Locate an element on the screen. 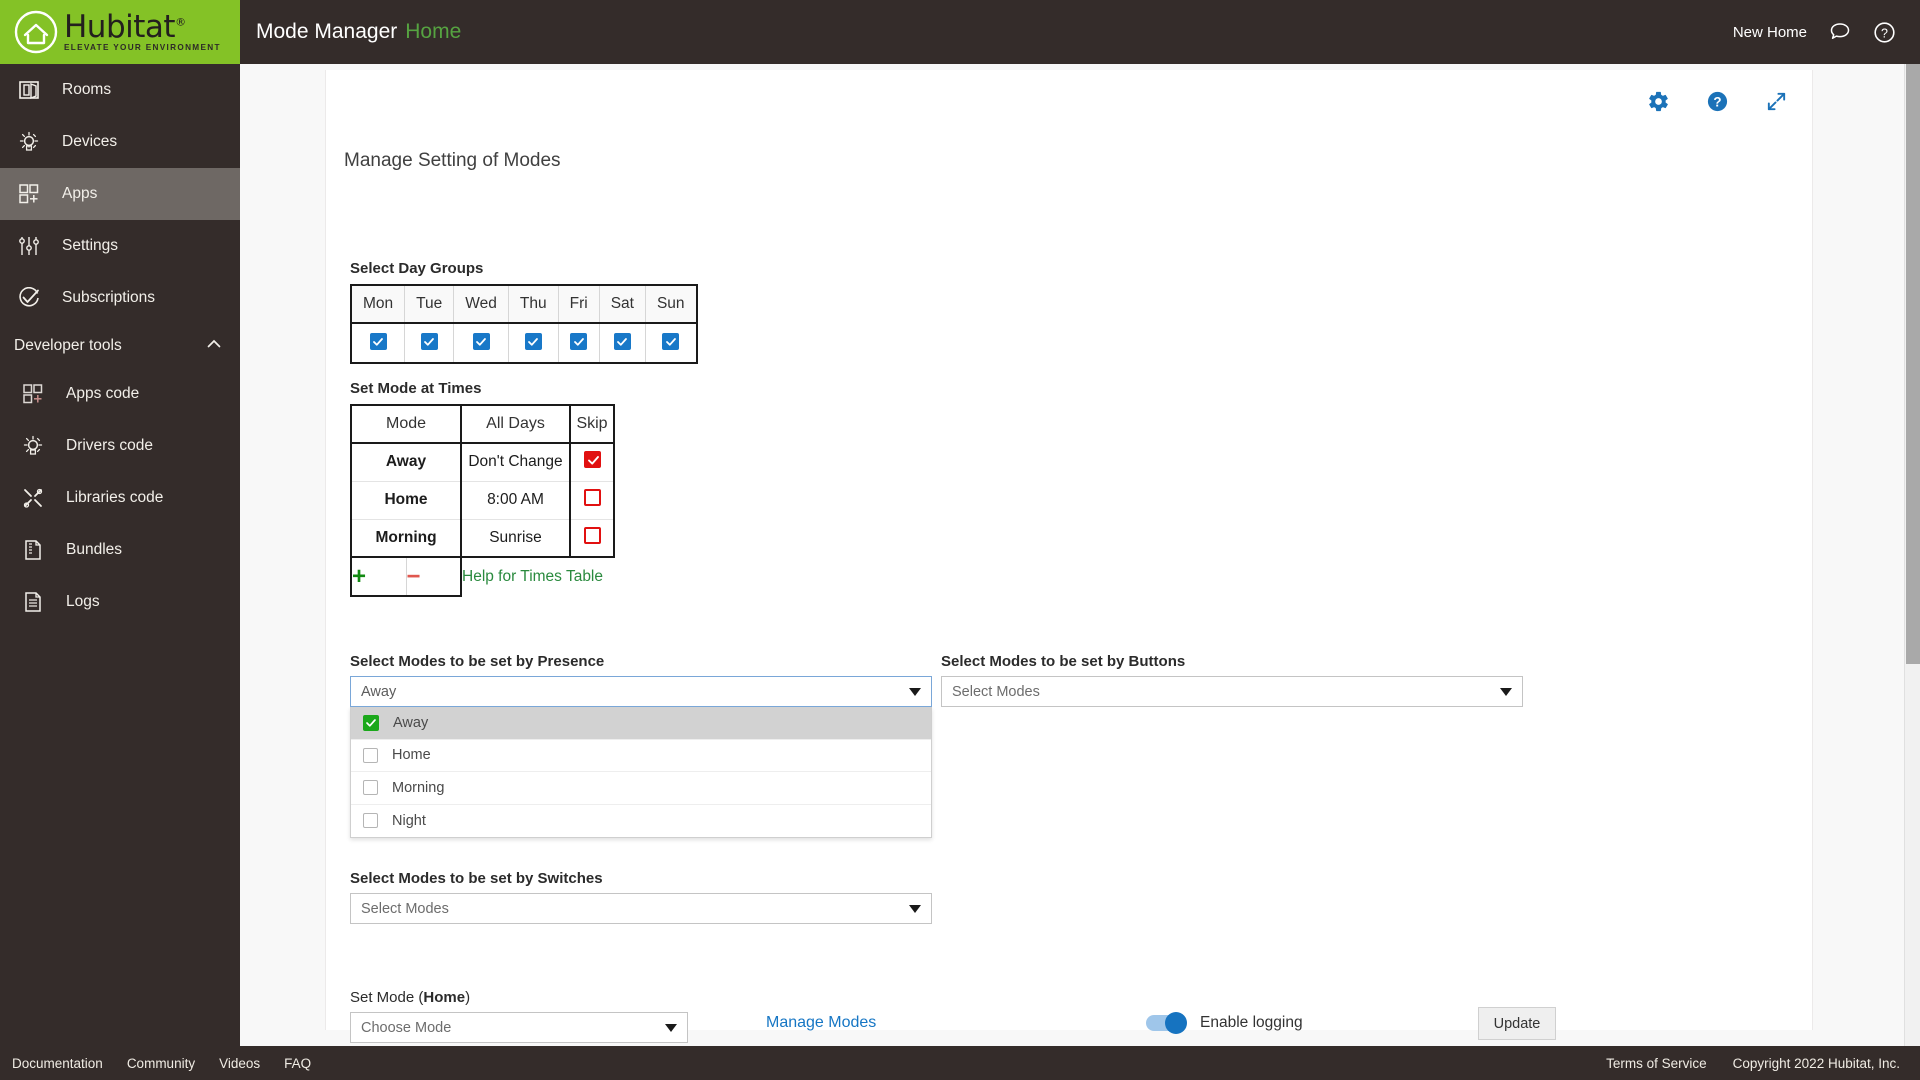  times-mode-cell: Home is located at coordinates (406, 500).